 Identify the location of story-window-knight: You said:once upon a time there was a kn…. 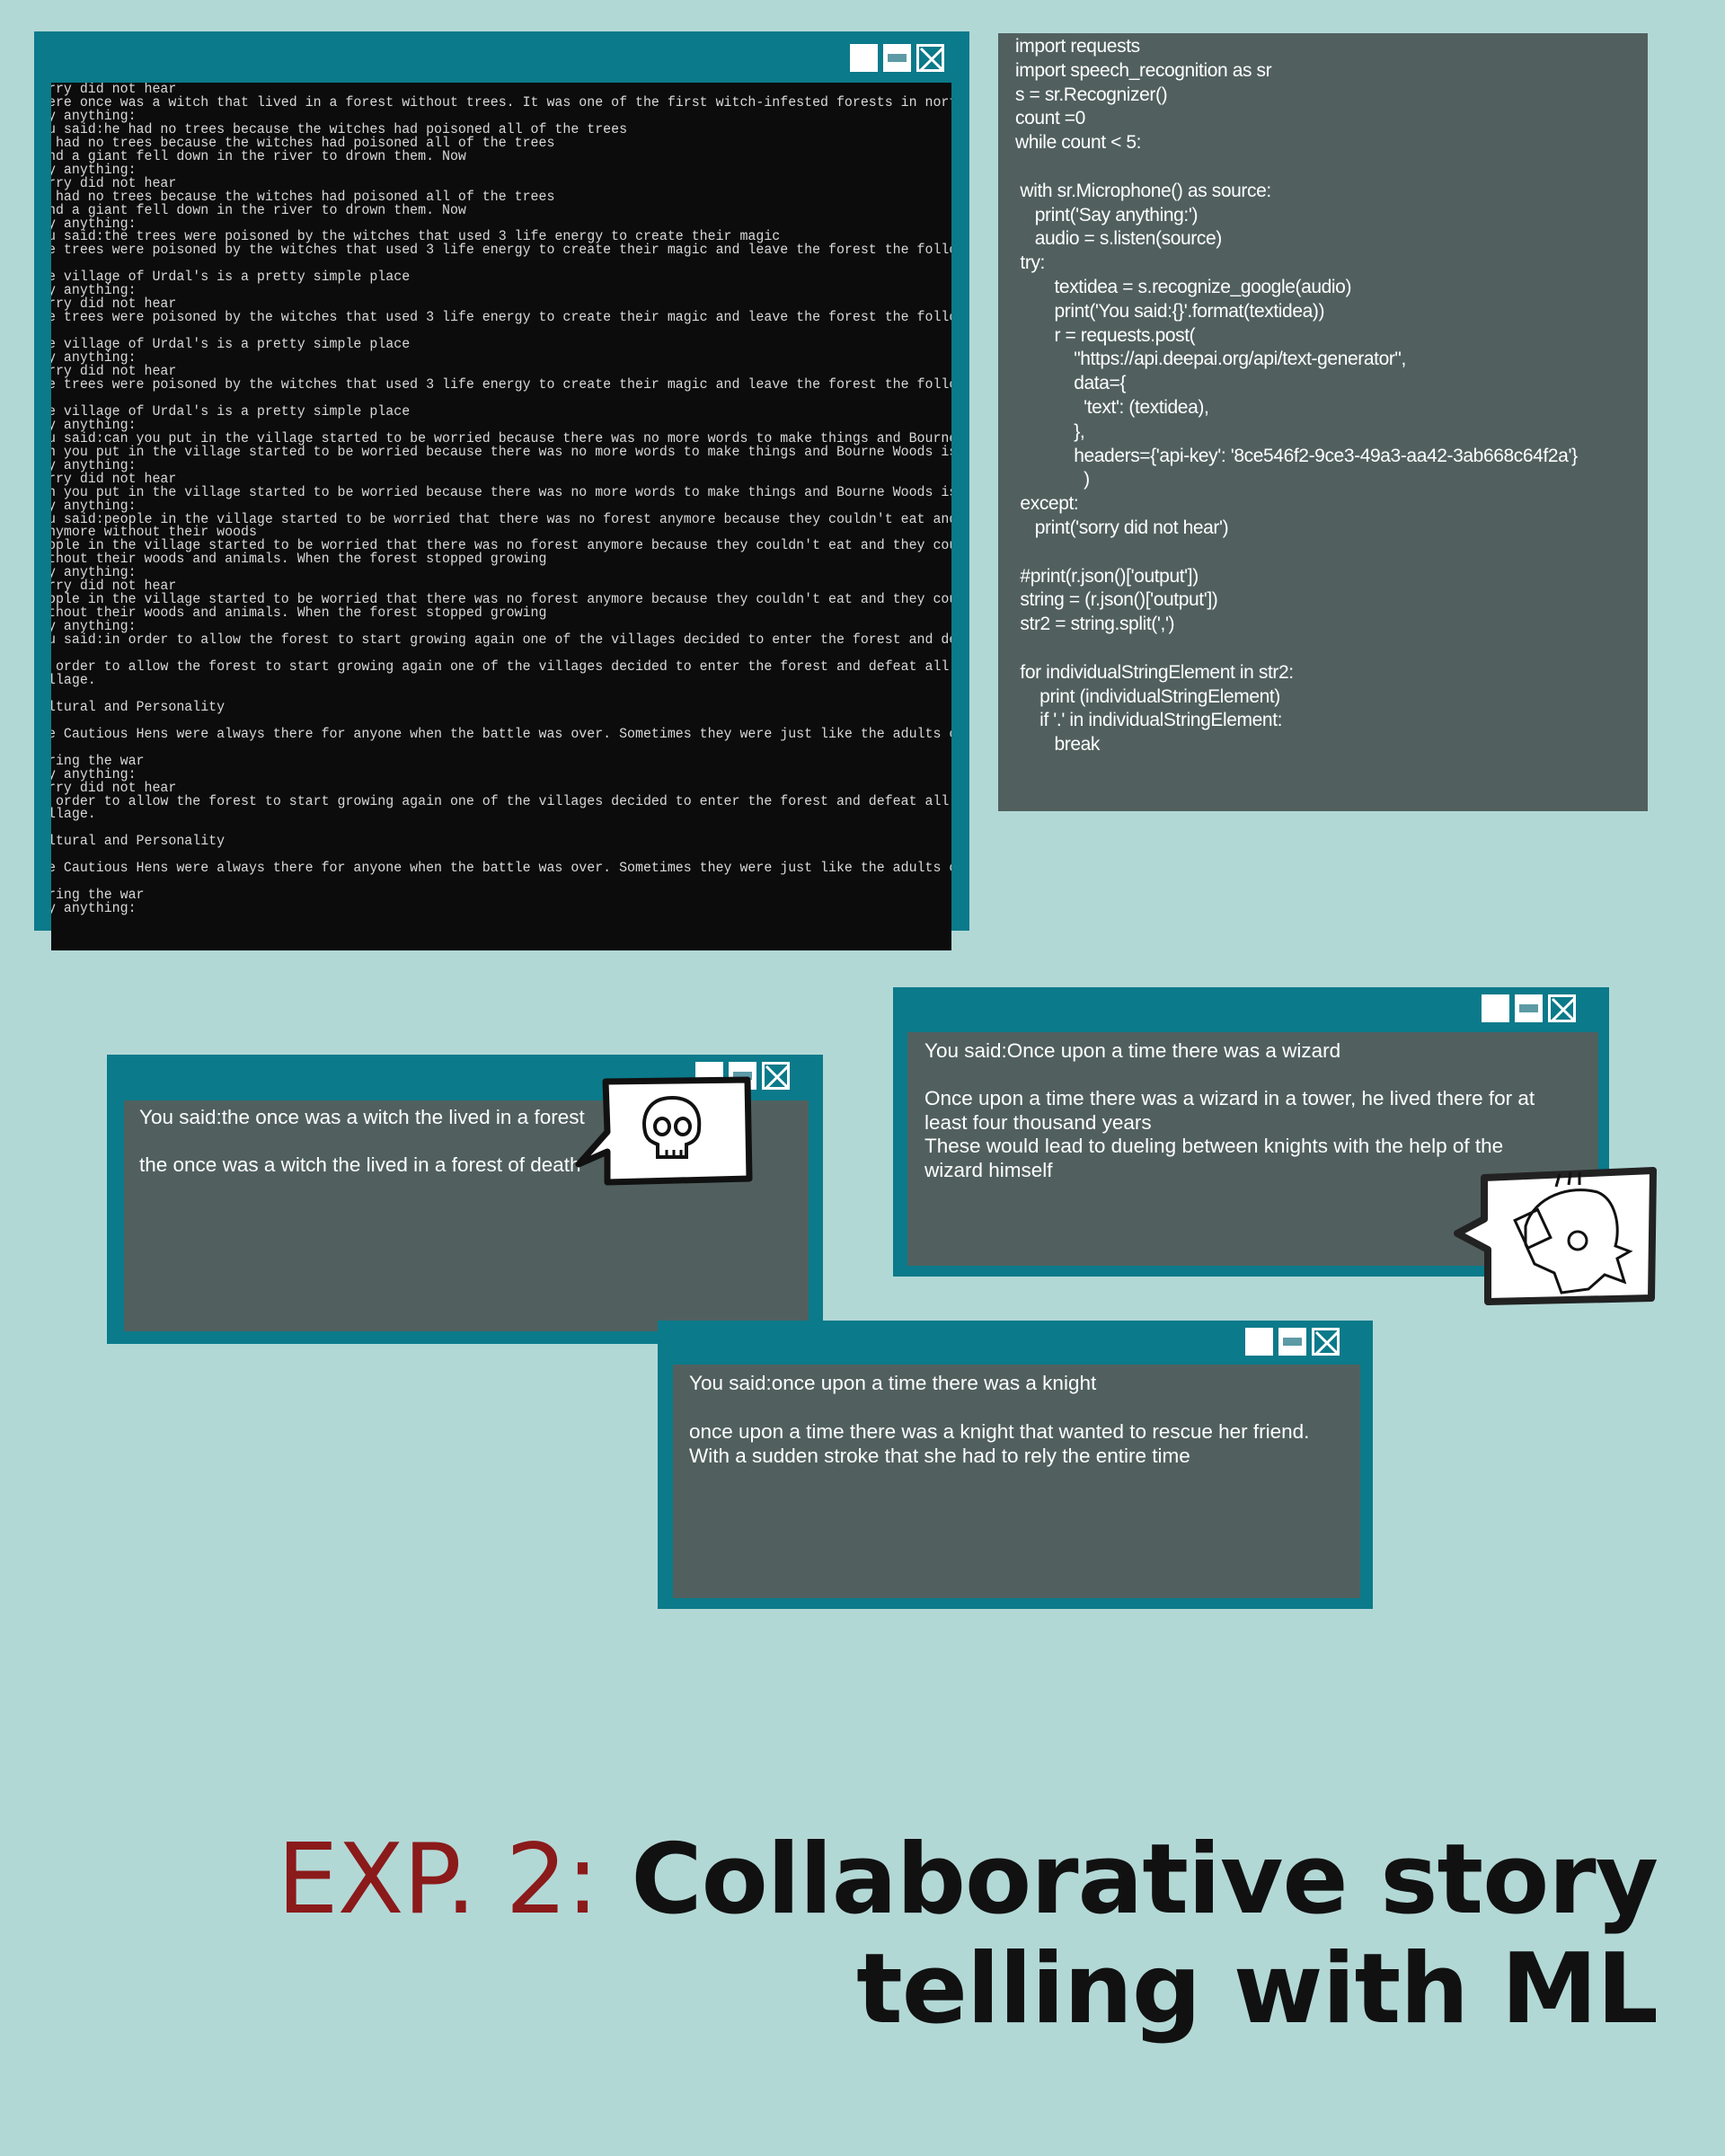
(1016, 1465).